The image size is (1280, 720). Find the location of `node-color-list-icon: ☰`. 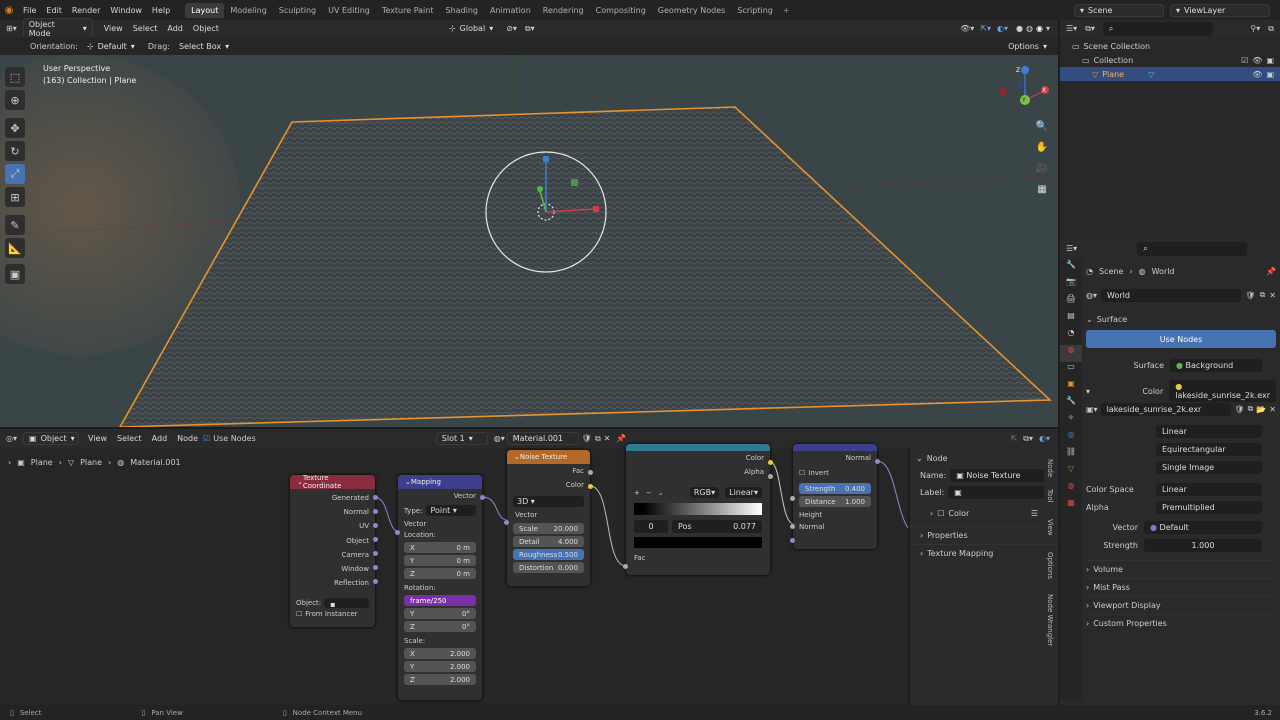

node-color-list-icon: ☰ is located at coordinates (1034, 513).